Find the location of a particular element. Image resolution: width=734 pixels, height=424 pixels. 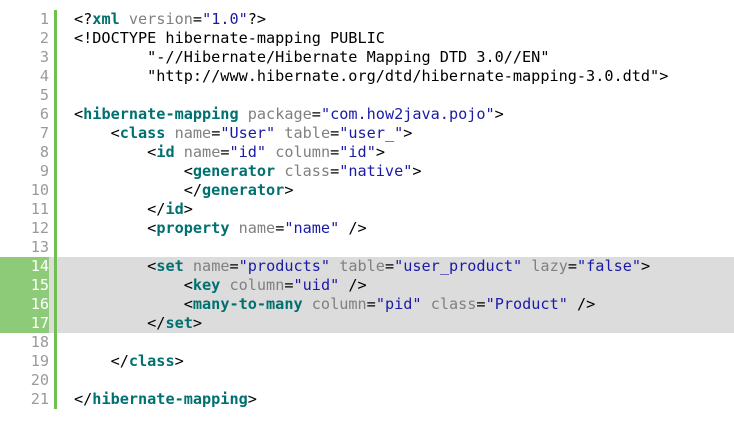

code-line: 9 <generator class="native"> is located at coordinates (367, 171).